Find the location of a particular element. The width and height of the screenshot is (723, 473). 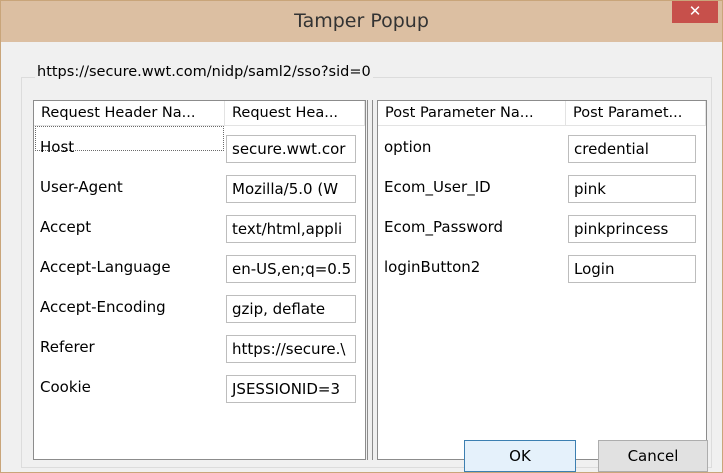

parameter-name: Ecom_Password is located at coordinates (444, 227).